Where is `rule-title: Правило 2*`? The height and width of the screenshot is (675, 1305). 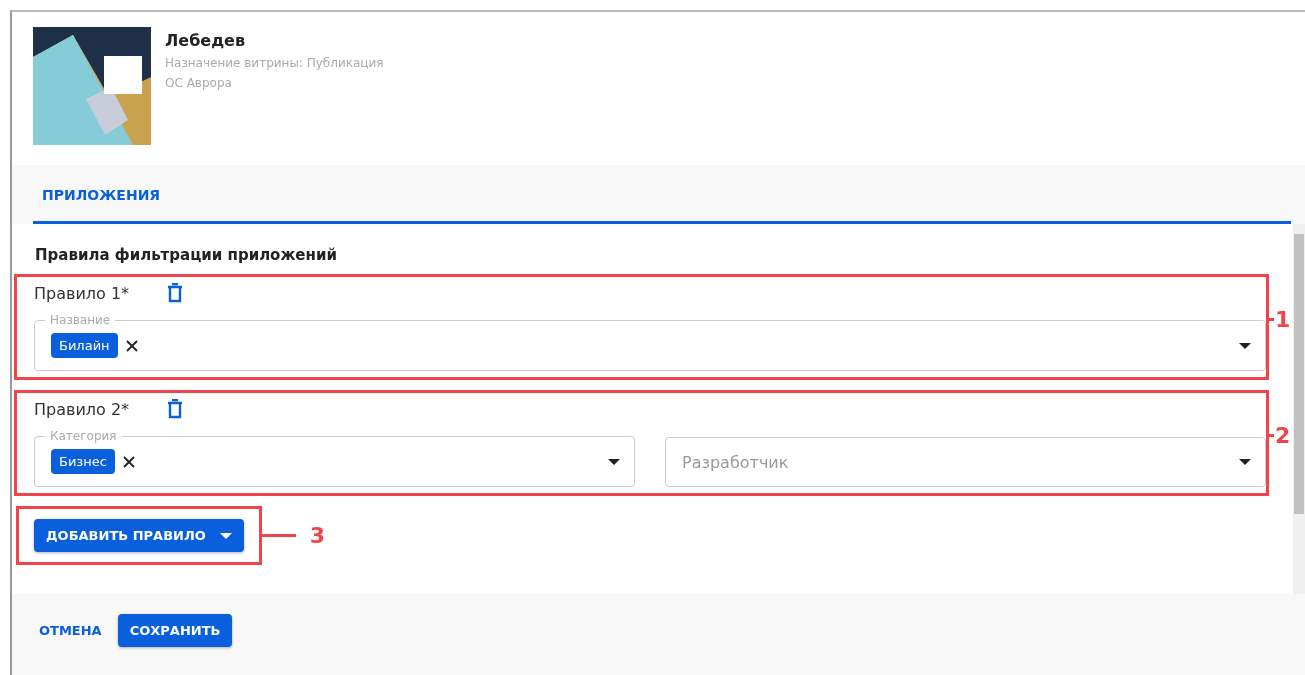 rule-title: Правило 2* is located at coordinates (82, 409).